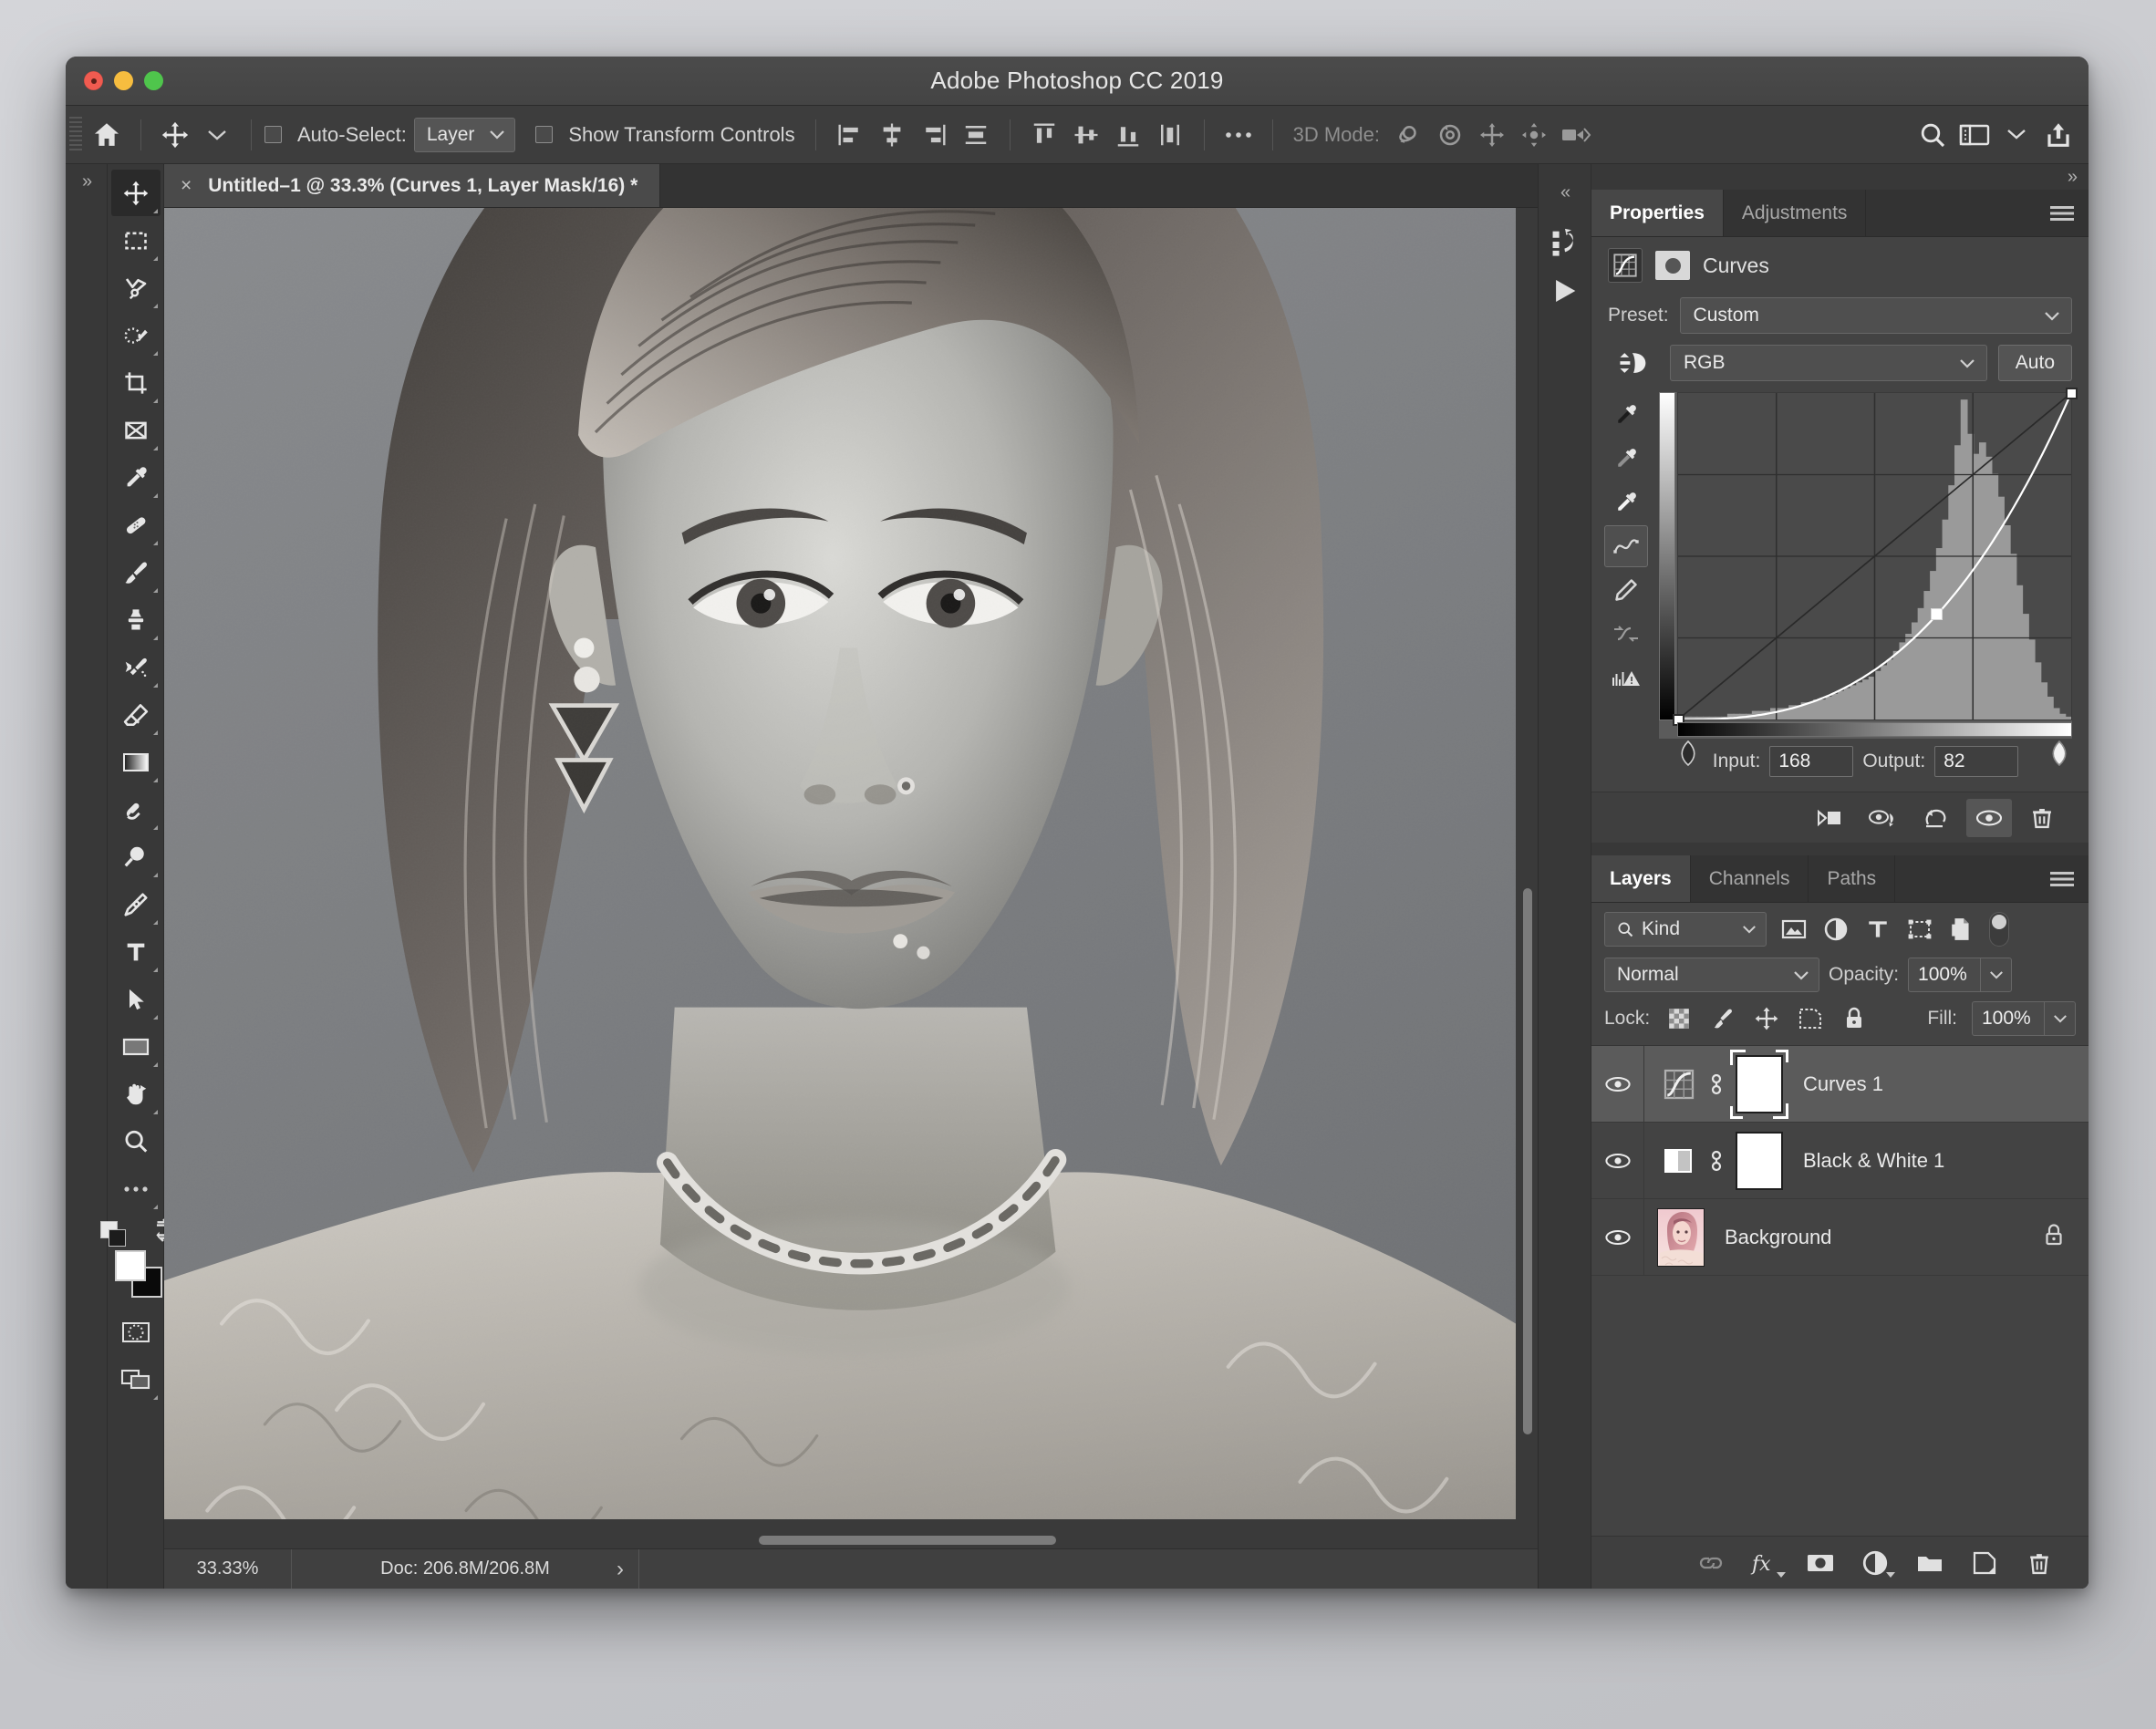 The image size is (2156, 1729). Describe the element at coordinates (892, 135) in the screenshot. I see `align-horizontal-centers-icon` at that location.